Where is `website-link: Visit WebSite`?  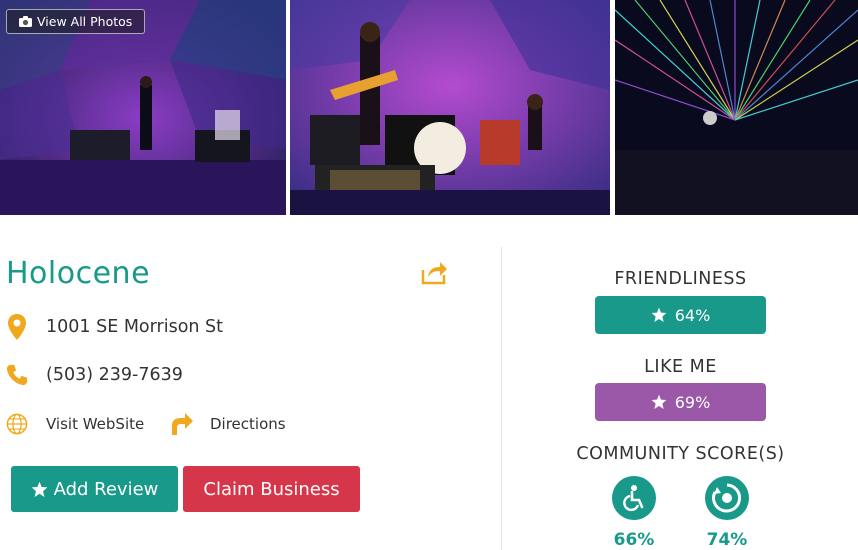 website-link: Visit WebSite is located at coordinates (75, 424).